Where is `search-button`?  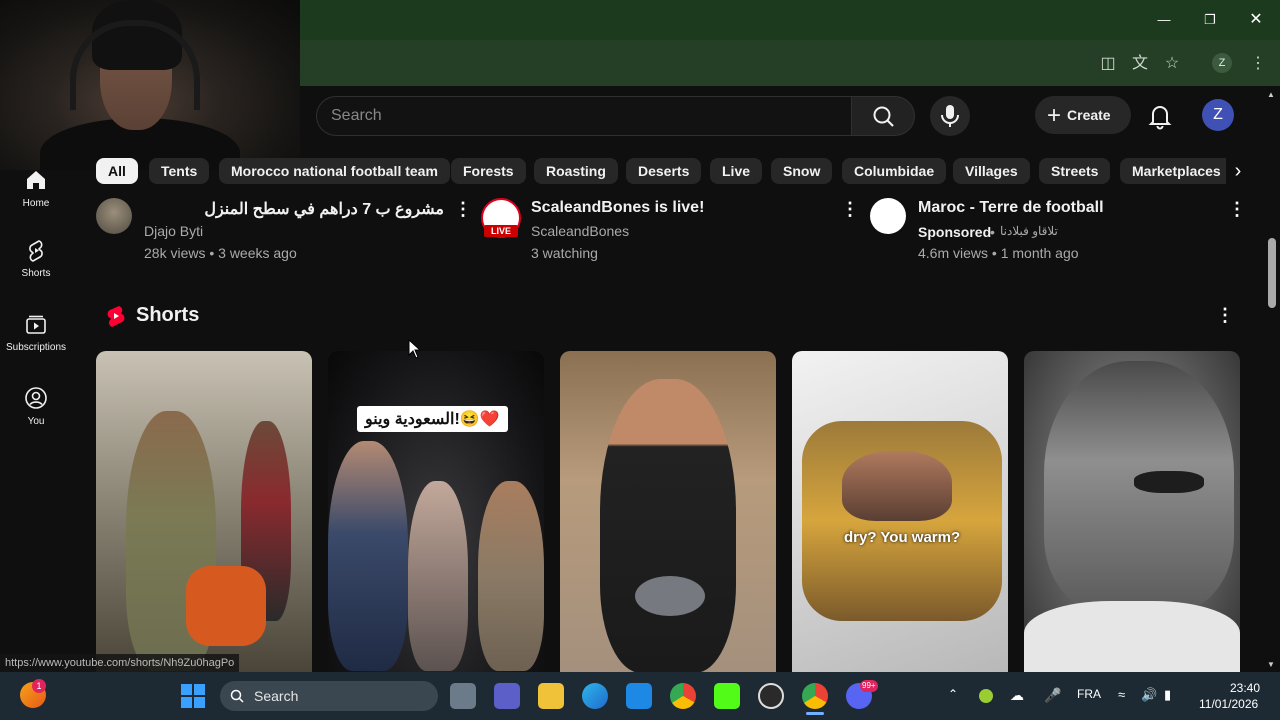
search-button is located at coordinates (883, 116).